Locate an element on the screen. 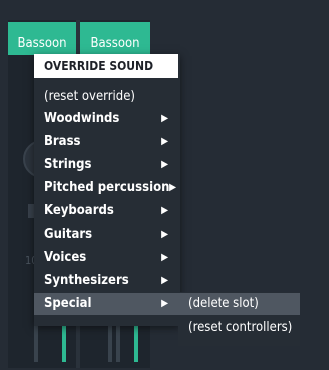  menu-item-label: Synthesizers is located at coordinates (86, 280).